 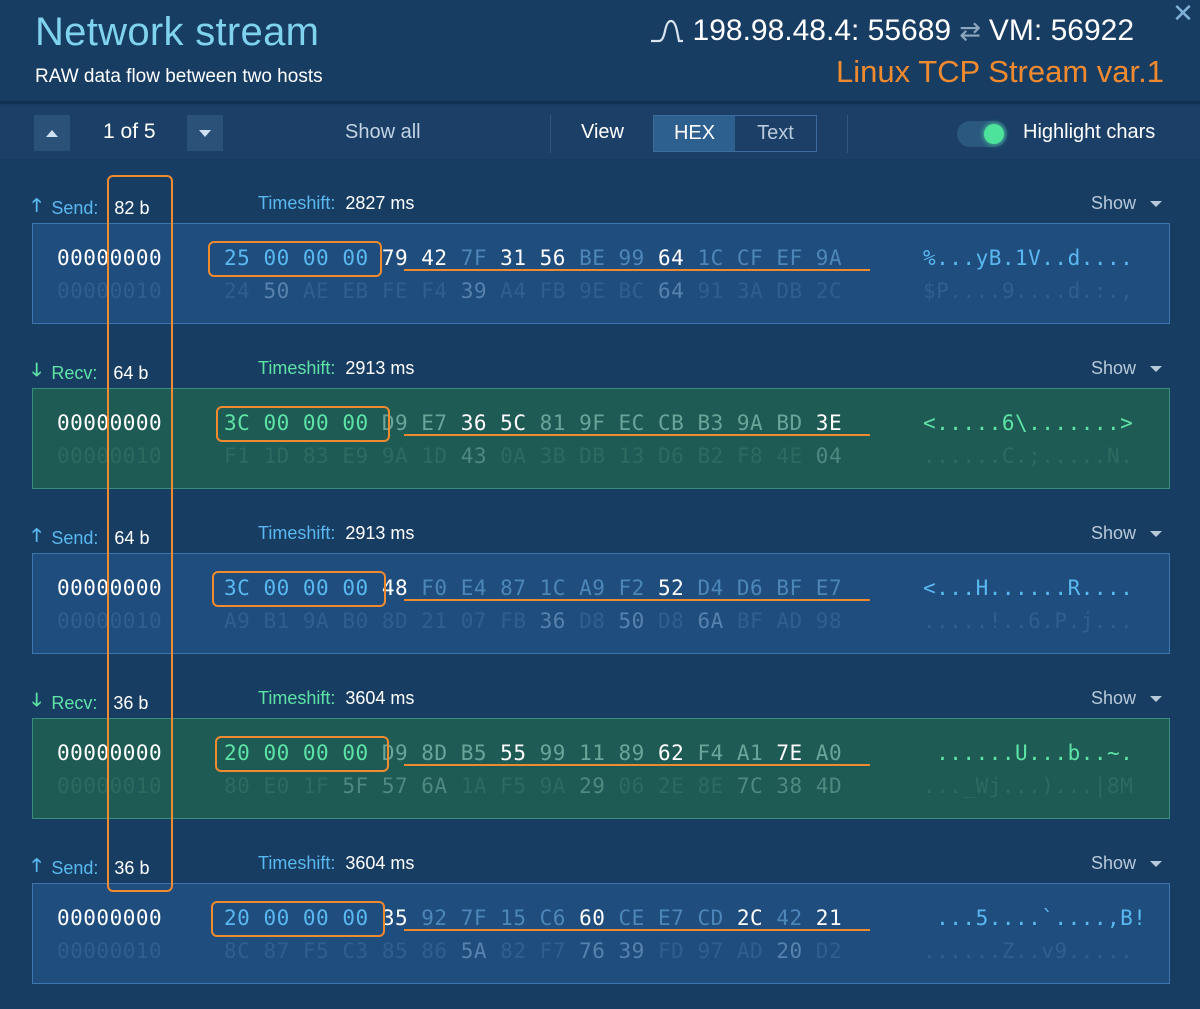 What do you see at coordinates (694, 133) in the screenshot?
I see `view-hex-button: HEX` at bounding box center [694, 133].